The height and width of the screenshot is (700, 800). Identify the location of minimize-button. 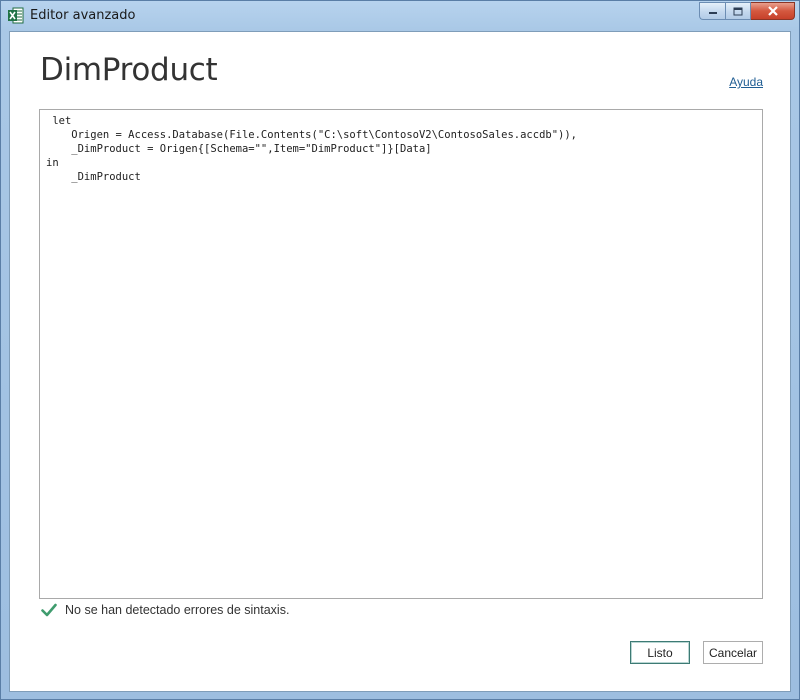
(712, 11).